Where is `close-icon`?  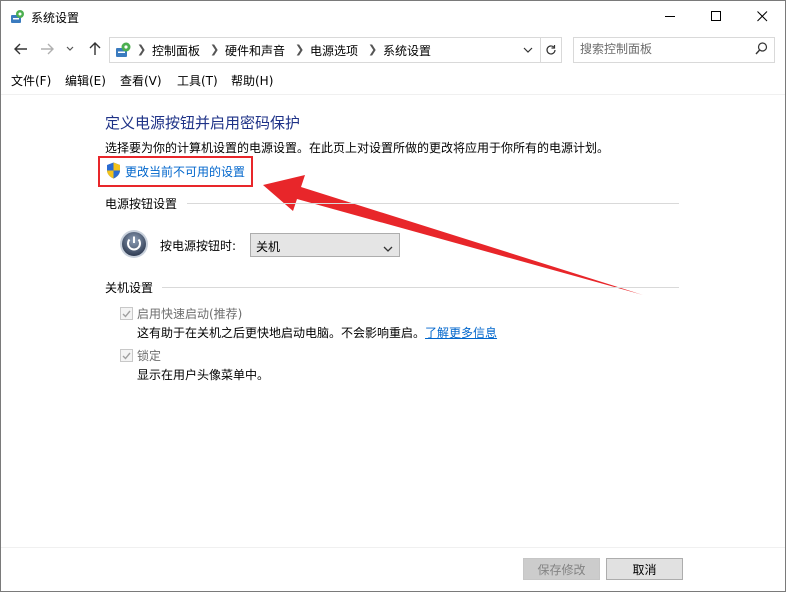 close-icon is located at coordinates (761, 16).